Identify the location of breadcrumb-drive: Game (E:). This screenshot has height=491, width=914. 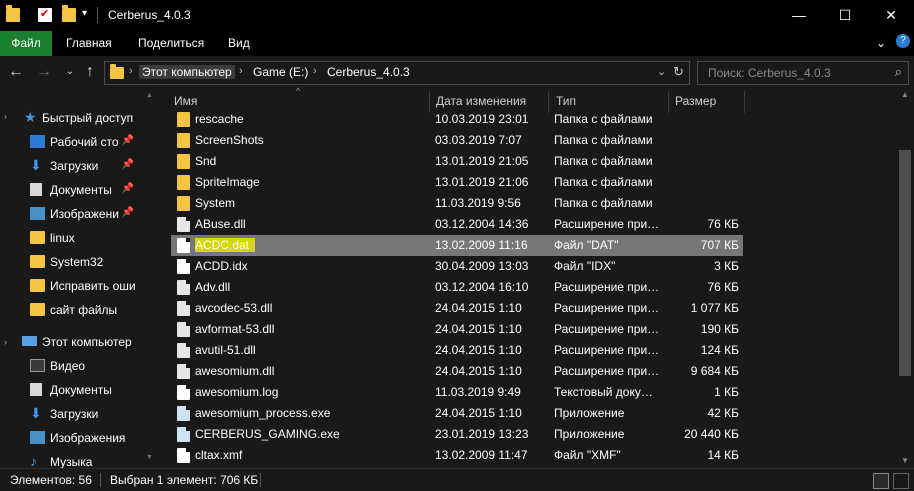
(280, 72).